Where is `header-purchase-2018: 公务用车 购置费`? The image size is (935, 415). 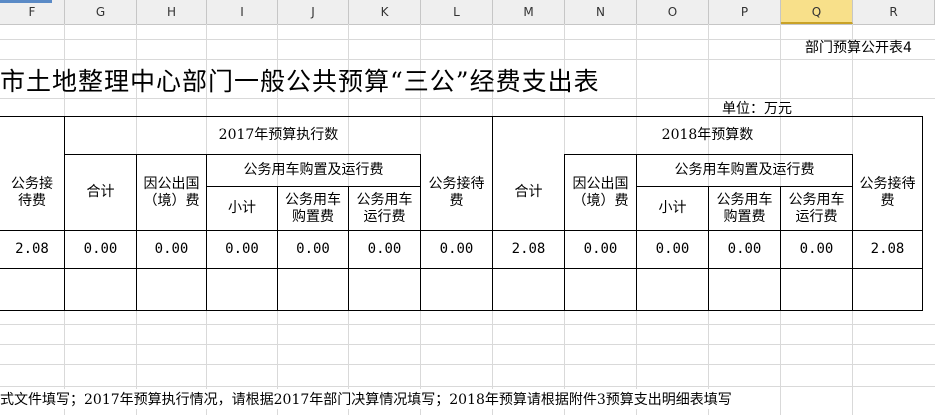
header-purchase-2018: 公务用车 购置费 is located at coordinates (744, 208).